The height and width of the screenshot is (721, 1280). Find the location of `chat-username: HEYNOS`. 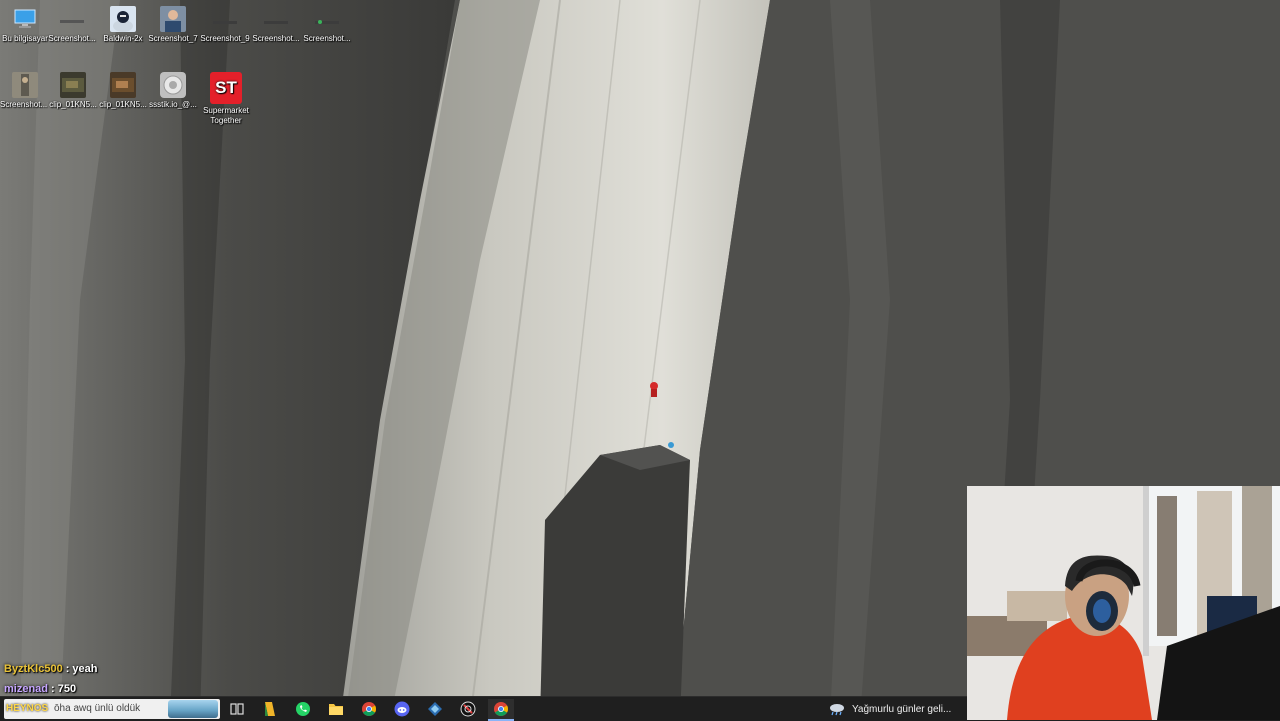

chat-username: HEYNOS is located at coordinates (27, 708).